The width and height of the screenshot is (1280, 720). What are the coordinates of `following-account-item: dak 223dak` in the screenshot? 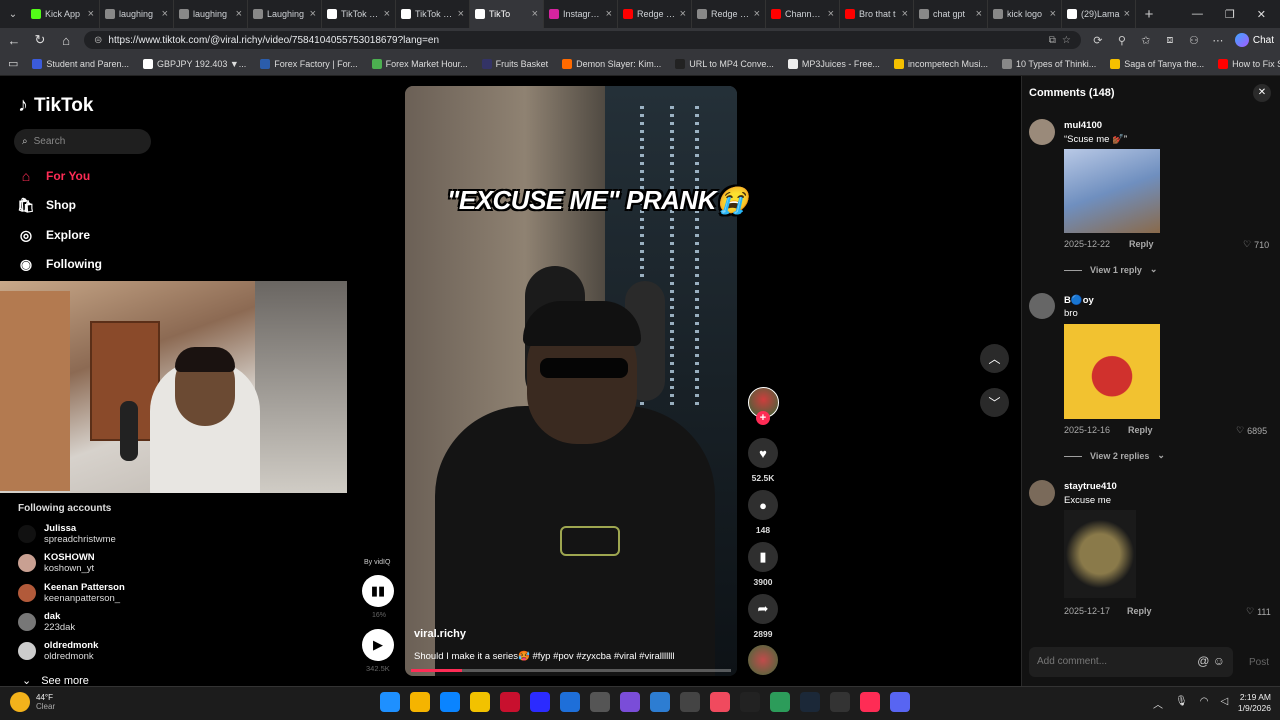 It's located at (46, 622).